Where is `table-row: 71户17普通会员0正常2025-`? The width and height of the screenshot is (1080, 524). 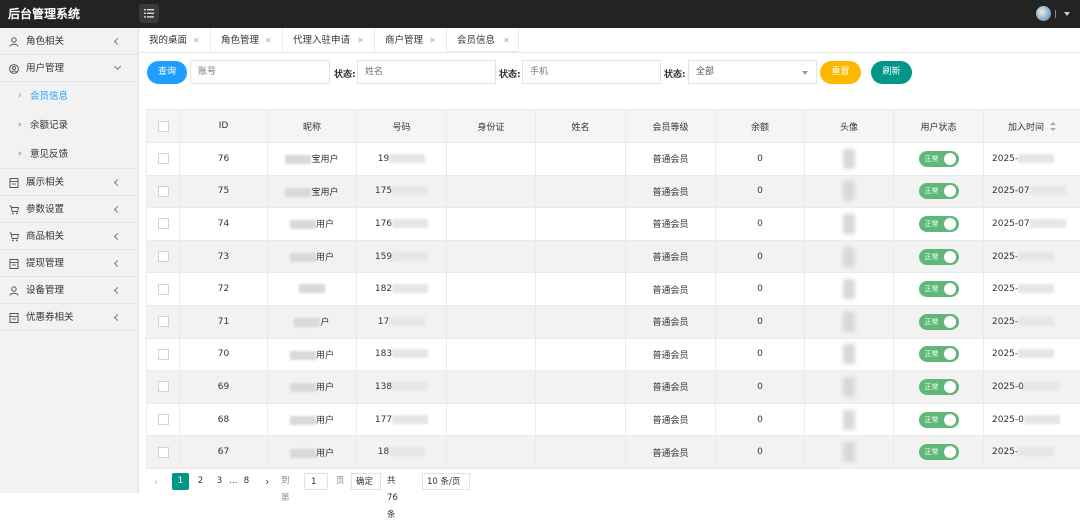
table-row: 71户17普通会员0正常2025- is located at coordinates (613, 321).